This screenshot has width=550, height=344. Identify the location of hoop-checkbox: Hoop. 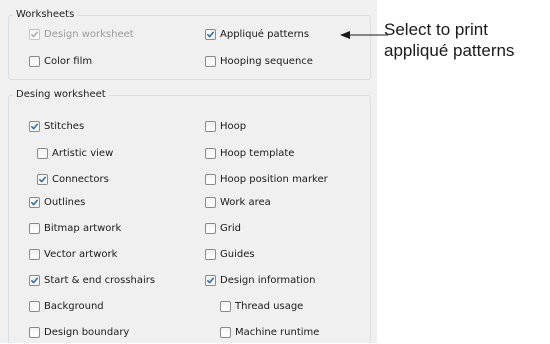
(225, 126).